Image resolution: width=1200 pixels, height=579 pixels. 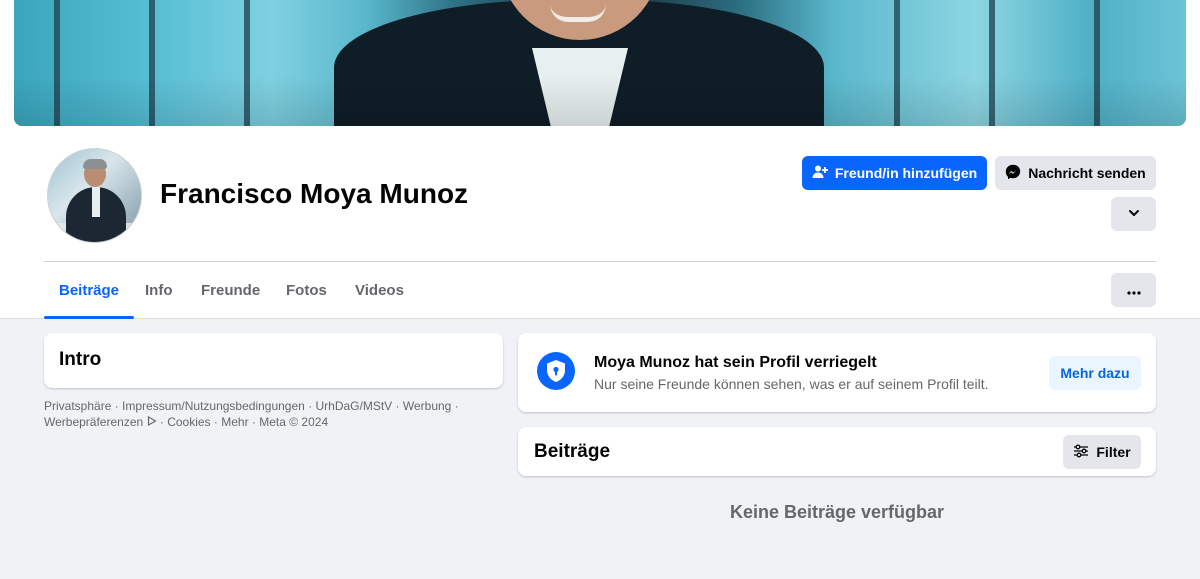 I want to click on avatar, so click(x=94, y=195).